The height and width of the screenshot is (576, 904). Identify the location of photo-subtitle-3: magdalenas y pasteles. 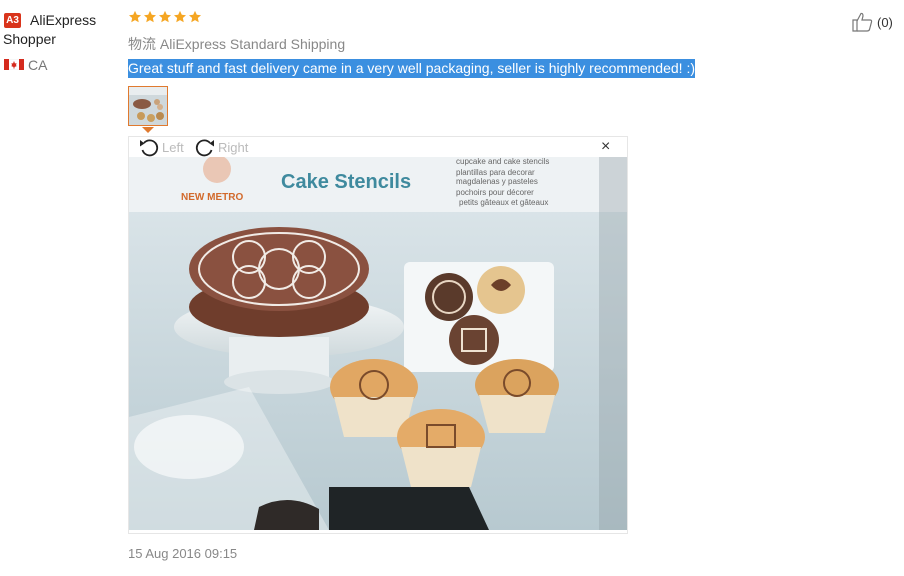
(497, 181).